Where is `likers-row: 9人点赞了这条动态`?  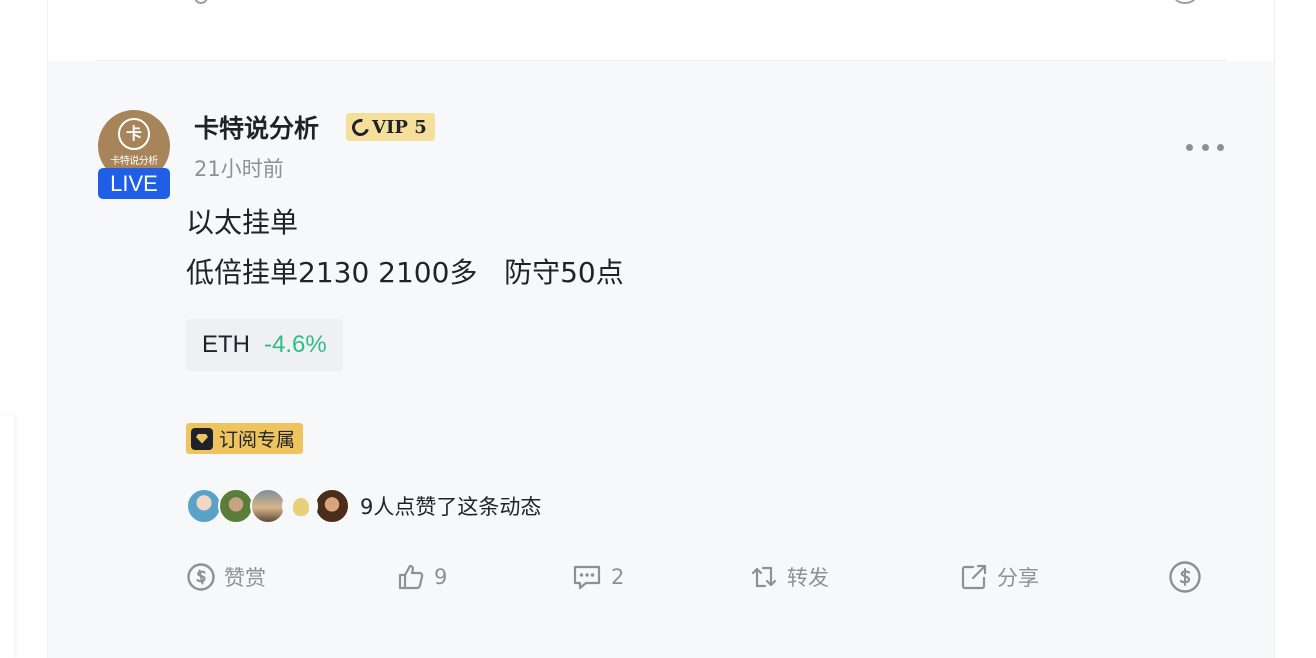
likers-row: 9人点赞了这条动态 is located at coordinates (363, 506).